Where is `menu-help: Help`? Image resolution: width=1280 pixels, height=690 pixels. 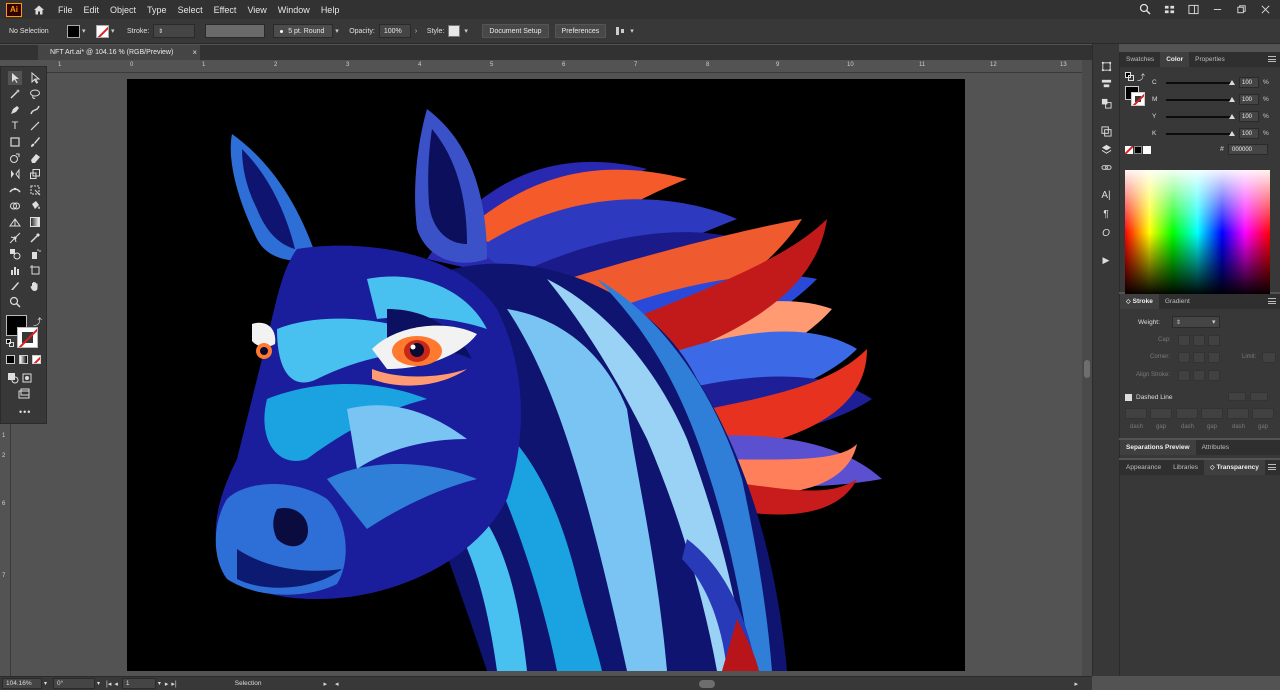
menu-help: Help is located at coordinates (330, 10).